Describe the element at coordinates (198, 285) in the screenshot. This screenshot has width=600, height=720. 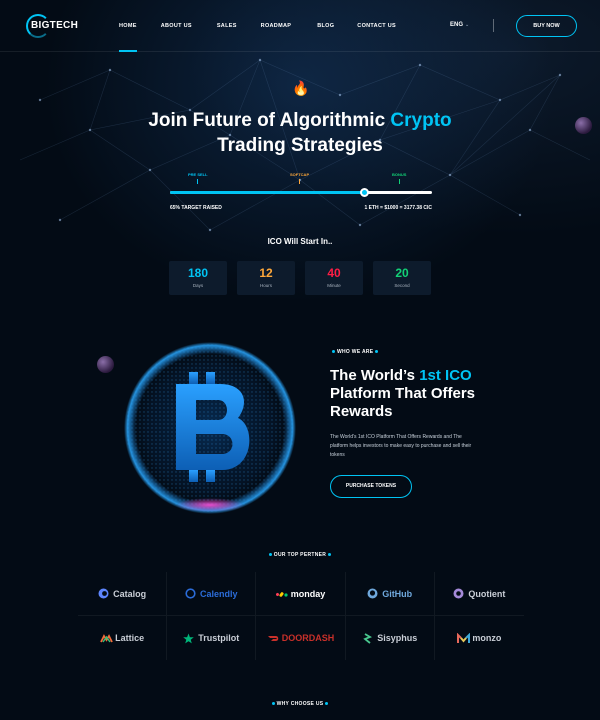
I see `countdown-label: Days` at that location.